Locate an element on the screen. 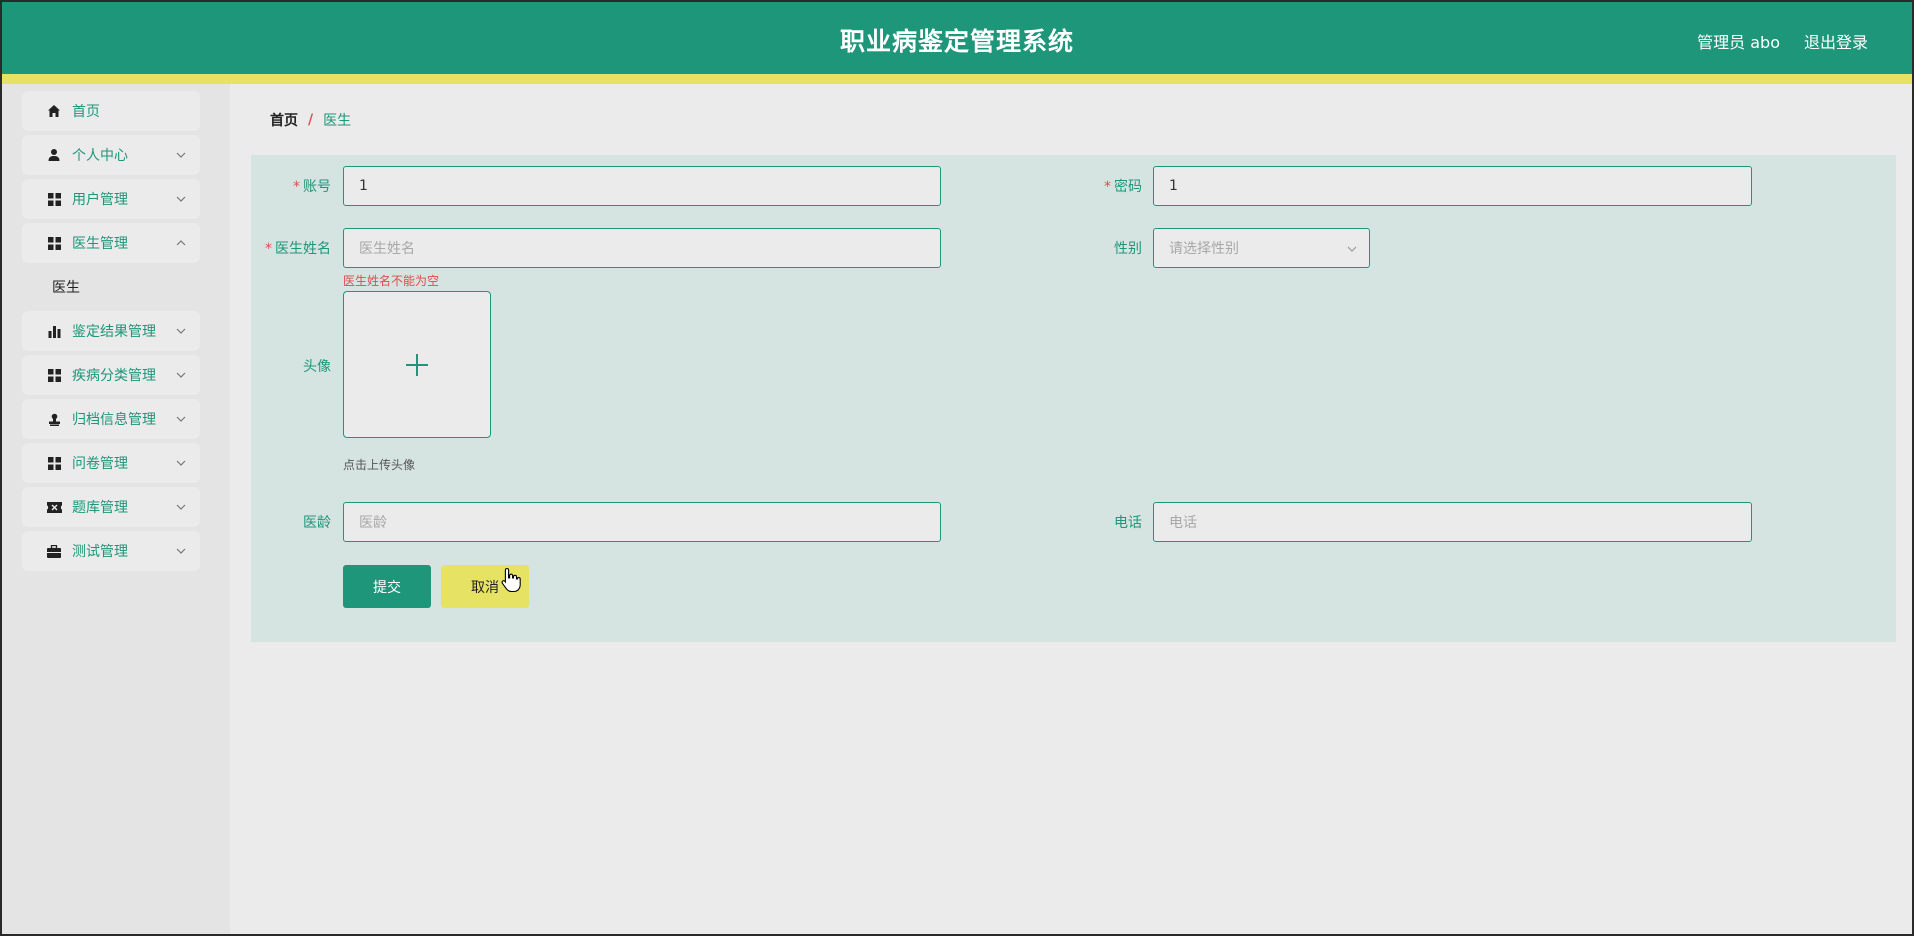 This screenshot has width=1914, height=936. top-header: 职业病鉴定管理系统 管理员 abo 退出登录 is located at coordinates (957, 38).